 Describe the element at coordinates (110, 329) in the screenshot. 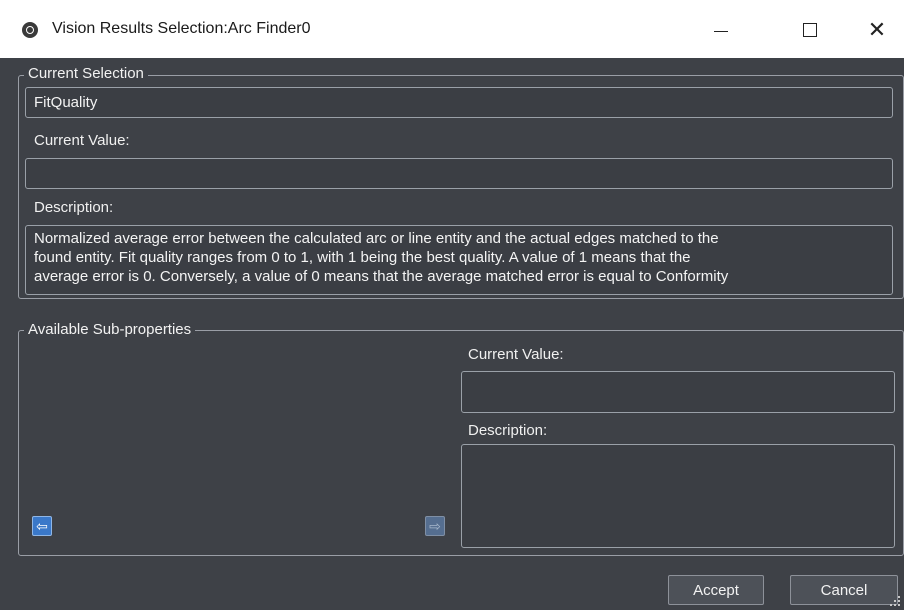

I see `sub-properties-legend: Available Sub-properties` at that location.